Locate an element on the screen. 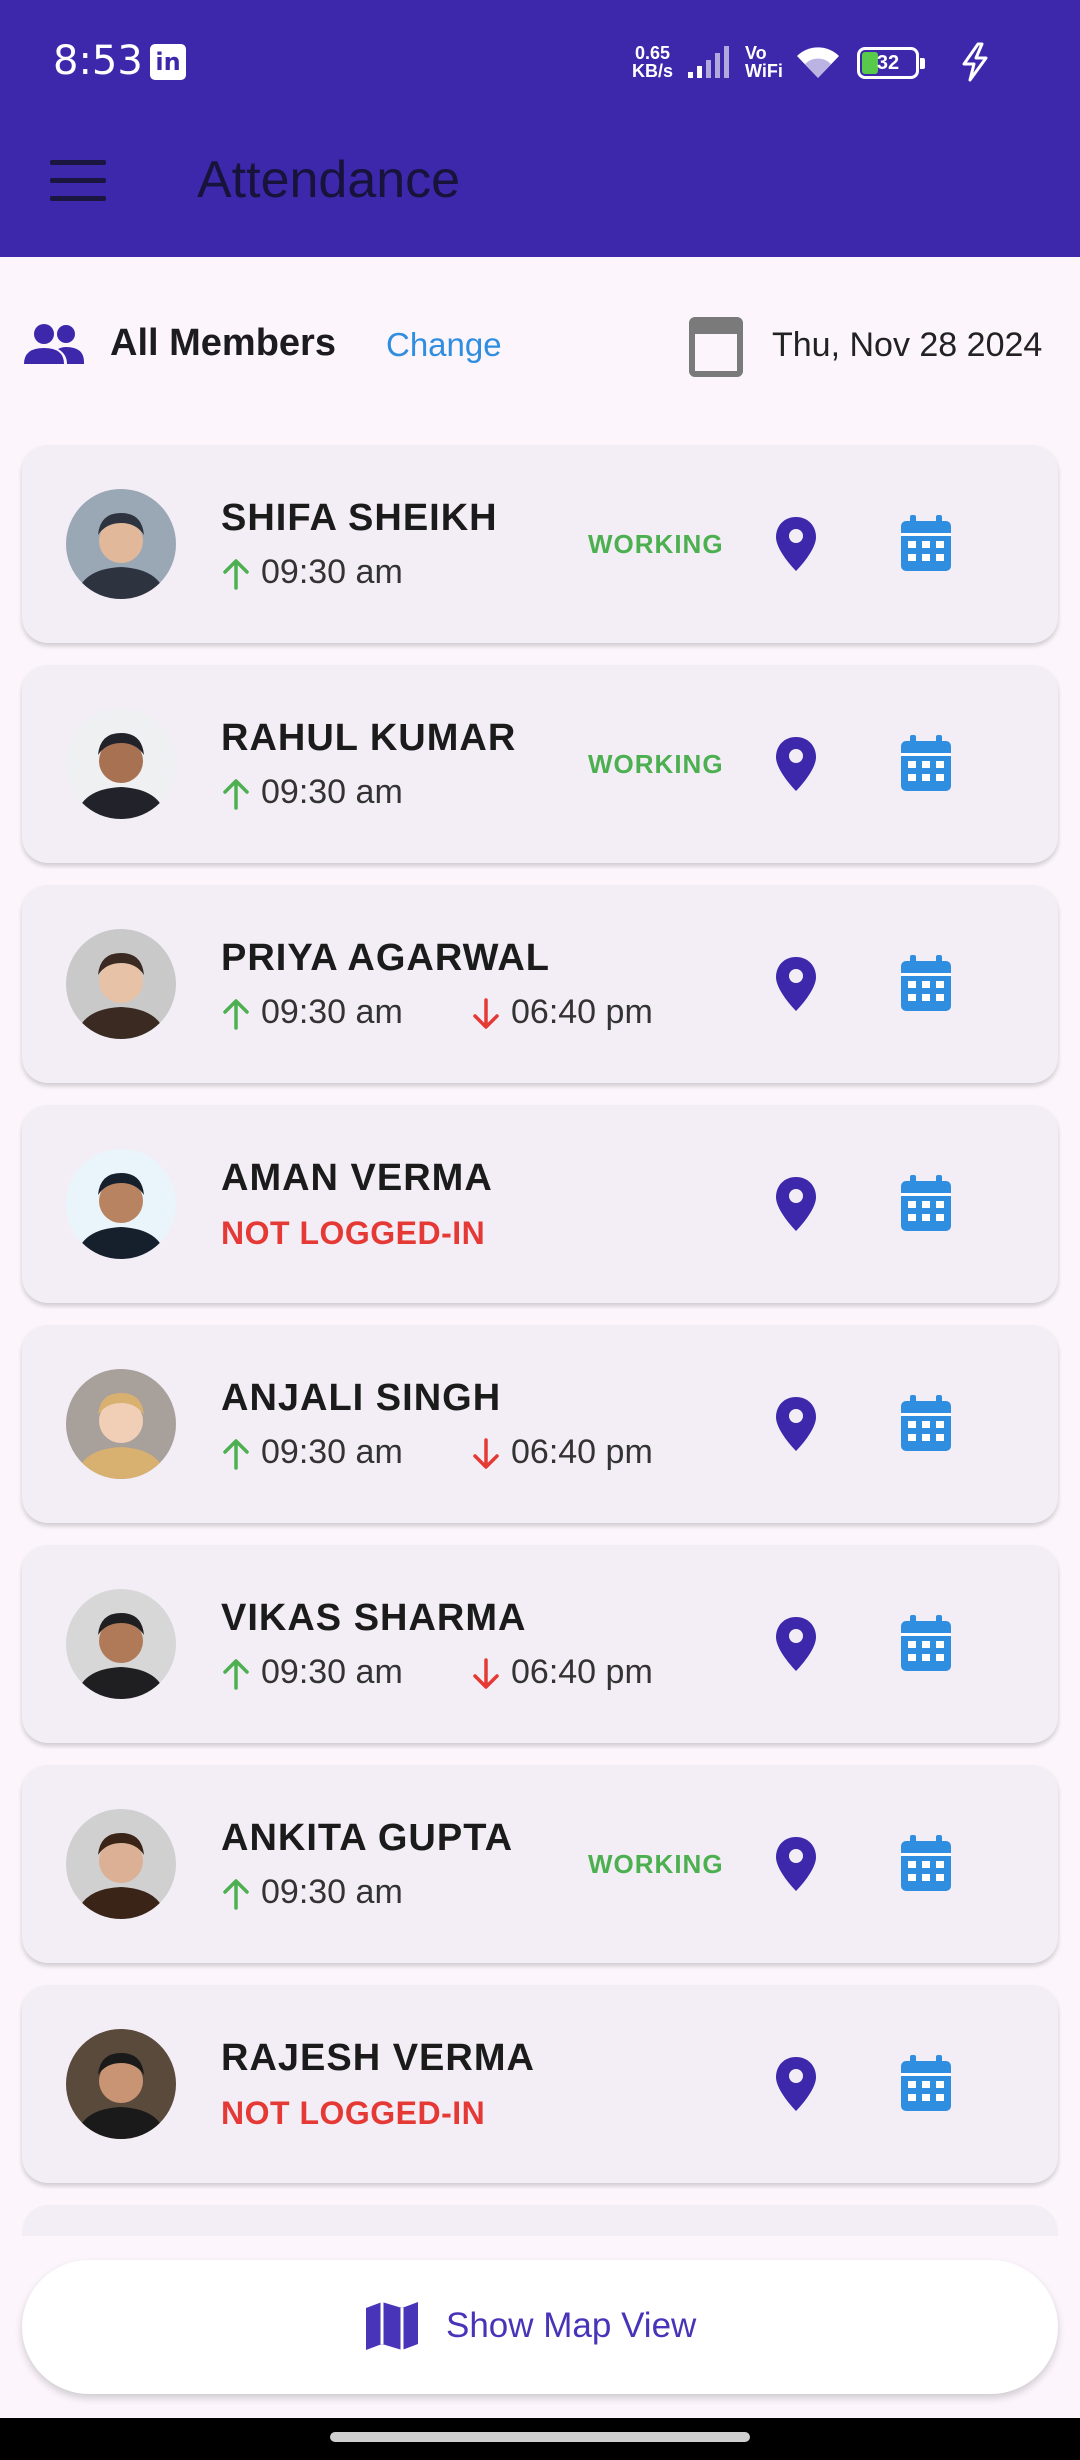  member-name: SHIFA SHEIKH is located at coordinates (359, 518).